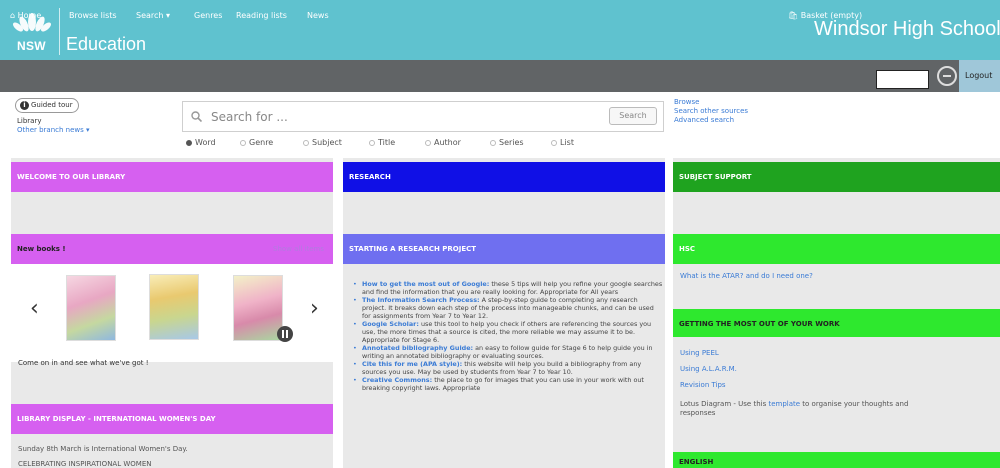  What do you see at coordinates (784, 404) in the screenshot?
I see `template-link: template` at bounding box center [784, 404].